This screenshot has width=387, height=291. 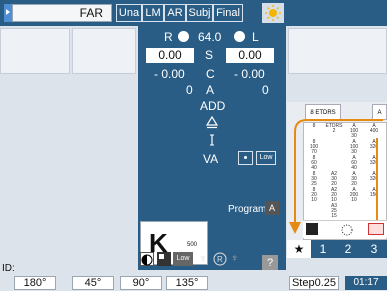 What do you see at coordinates (249, 74) in the screenshot?
I see `cyl-left-value: - 0.00` at bounding box center [249, 74].